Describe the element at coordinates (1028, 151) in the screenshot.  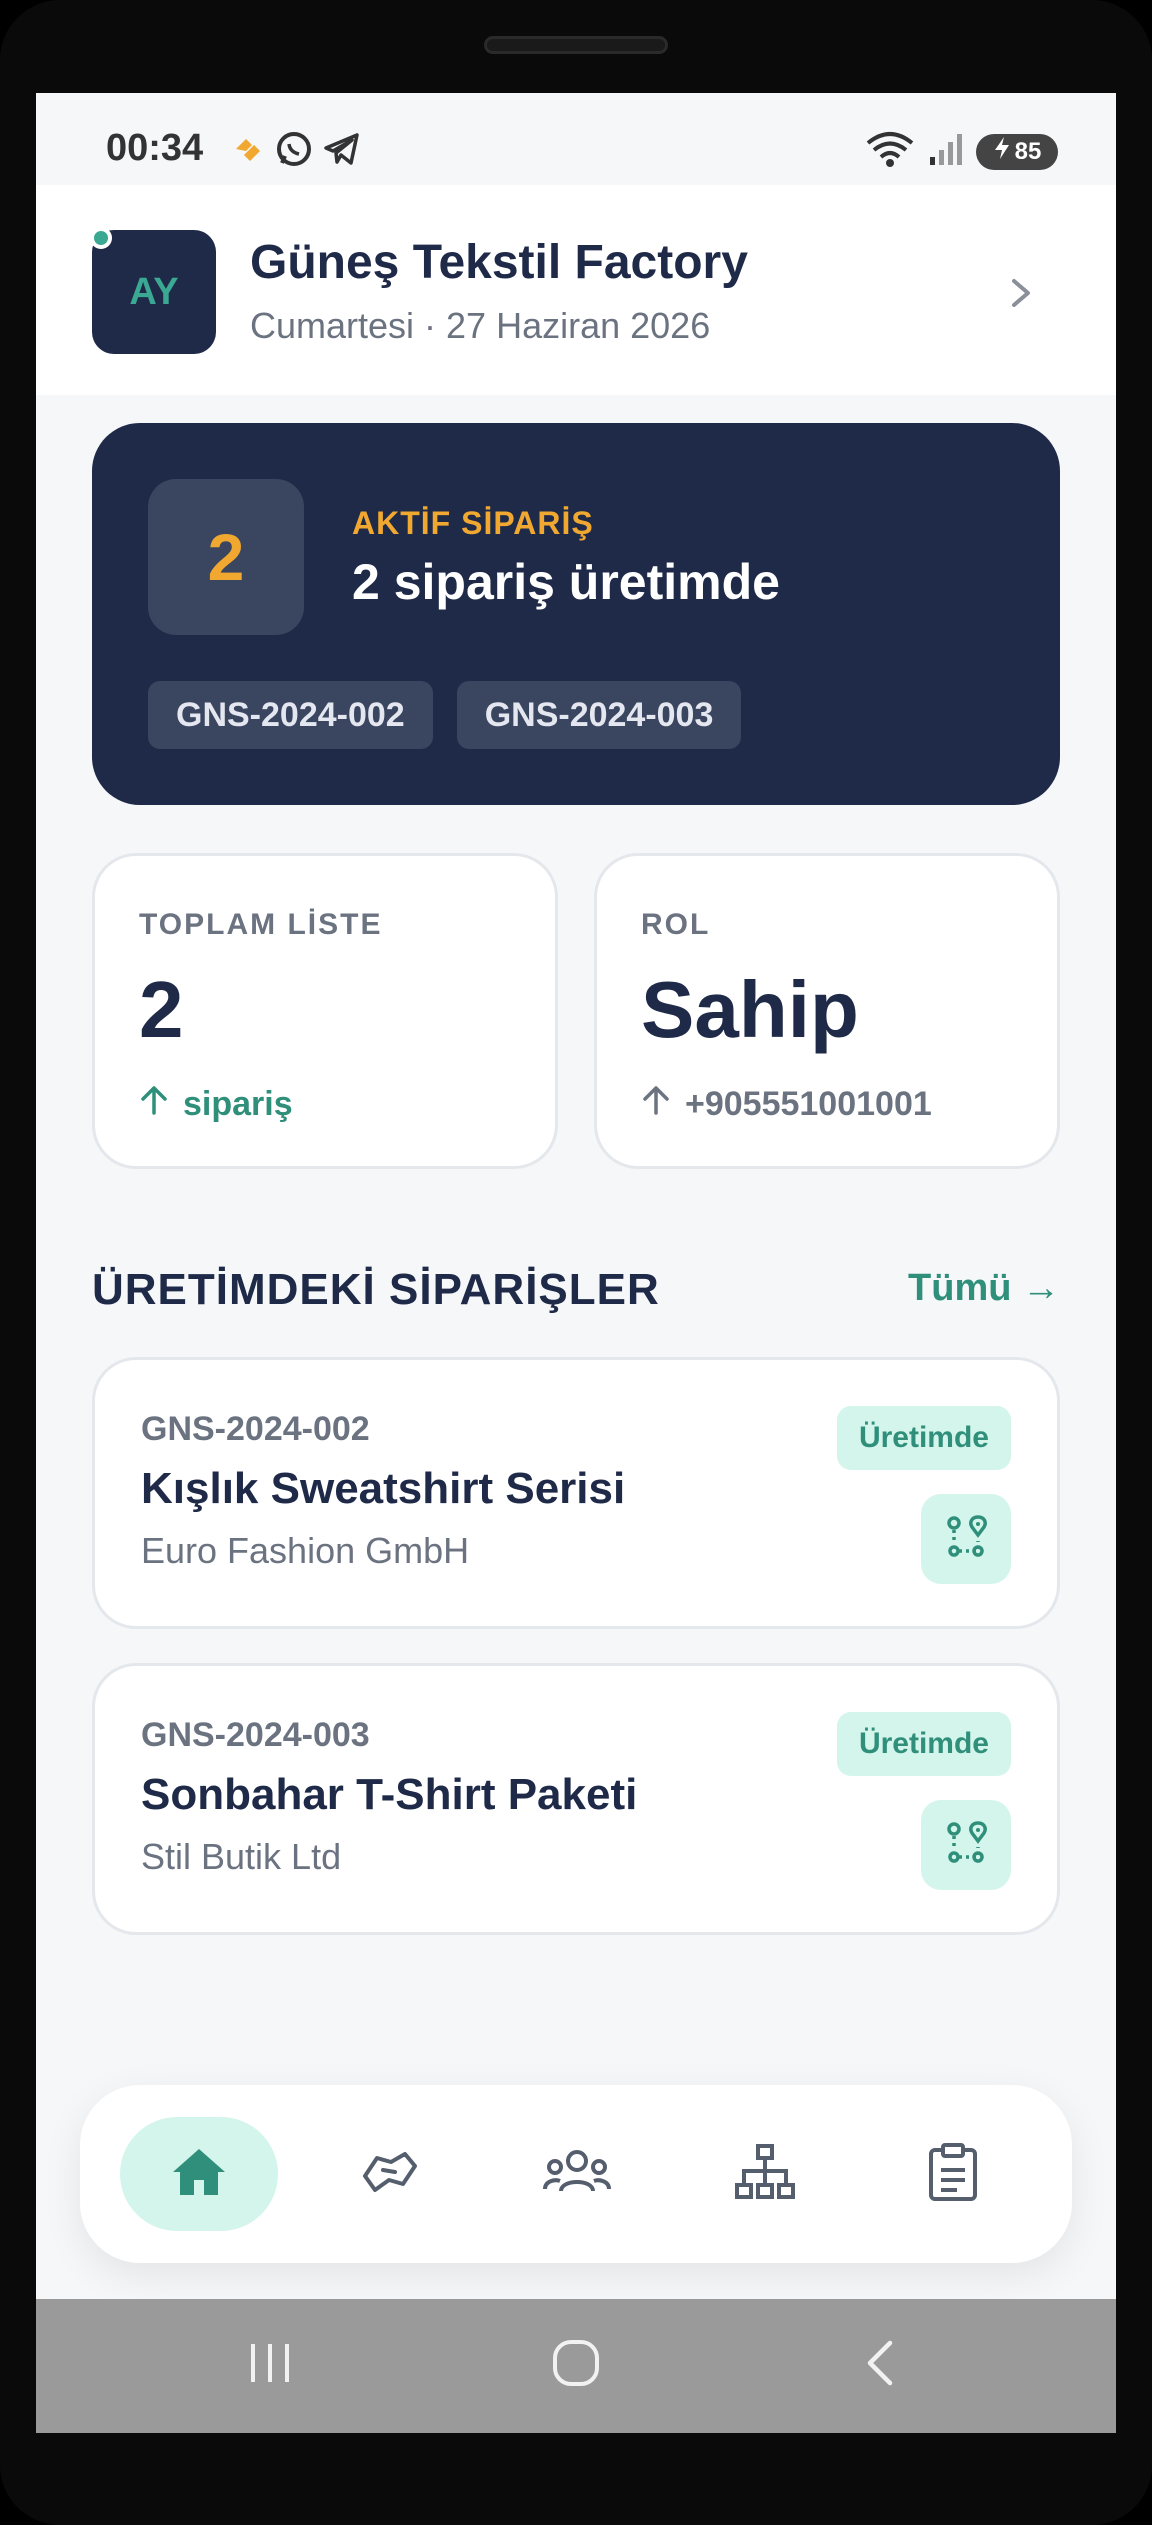
I see `battery-level: 85` at that location.